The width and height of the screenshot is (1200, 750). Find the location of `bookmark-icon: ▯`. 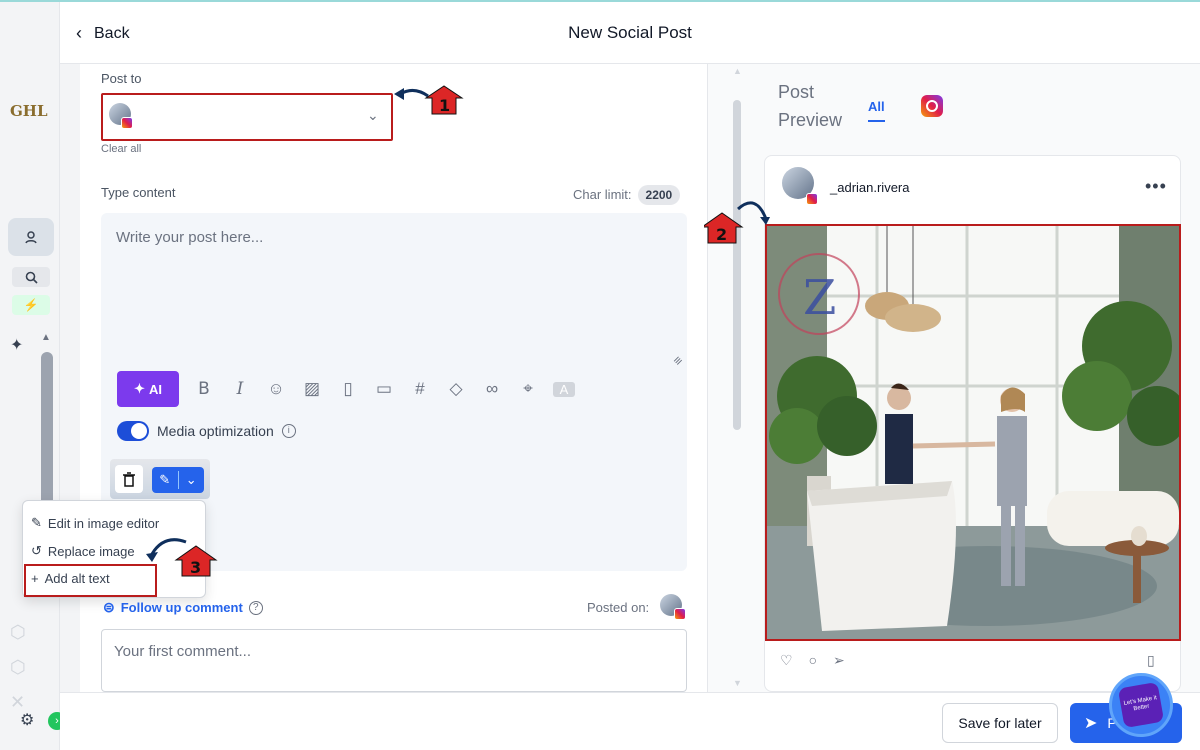

bookmark-icon: ▯ is located at coordinates (1151, 660).